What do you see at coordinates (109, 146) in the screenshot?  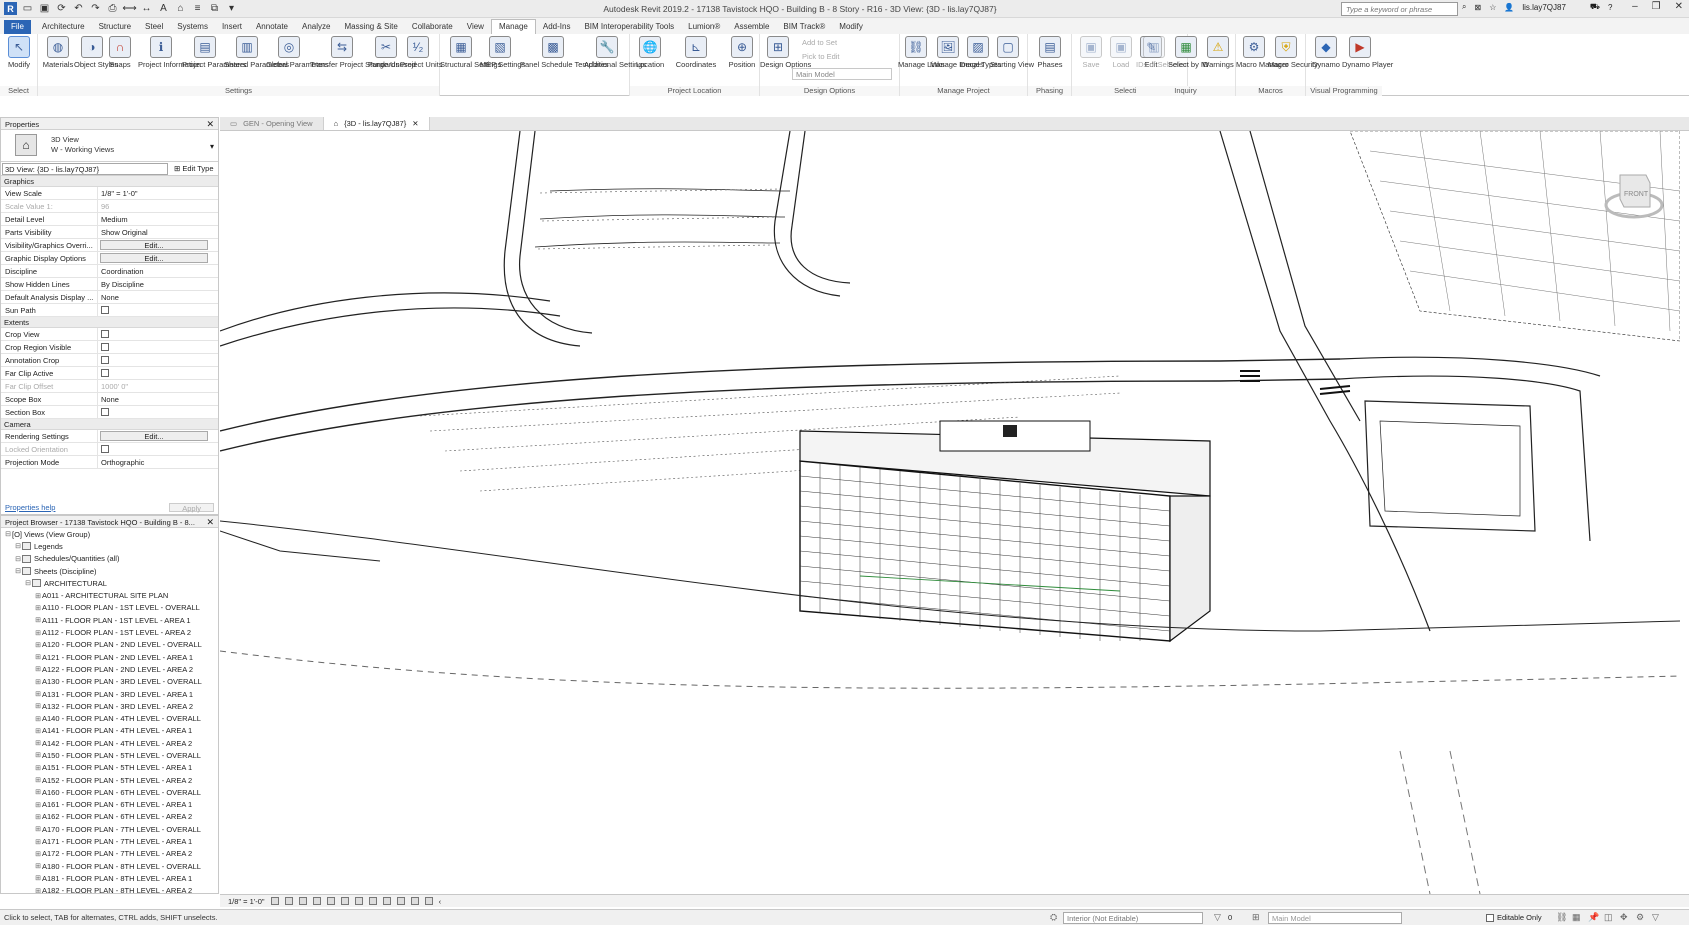 I see `type-selector: ⌂ 3D View W - Working Views ▾` at bounding box center [109, 146].